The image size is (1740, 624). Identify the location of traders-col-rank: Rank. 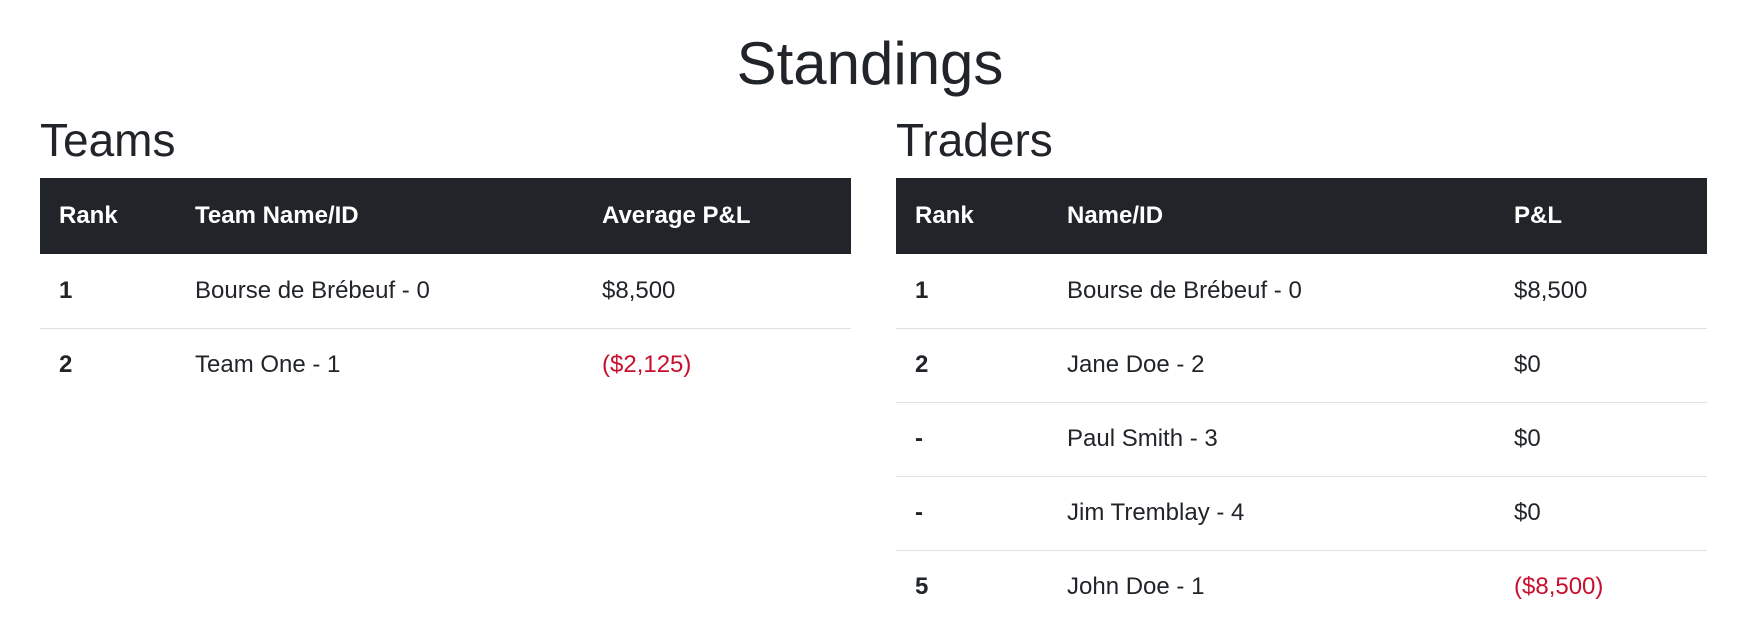
(972, 216).